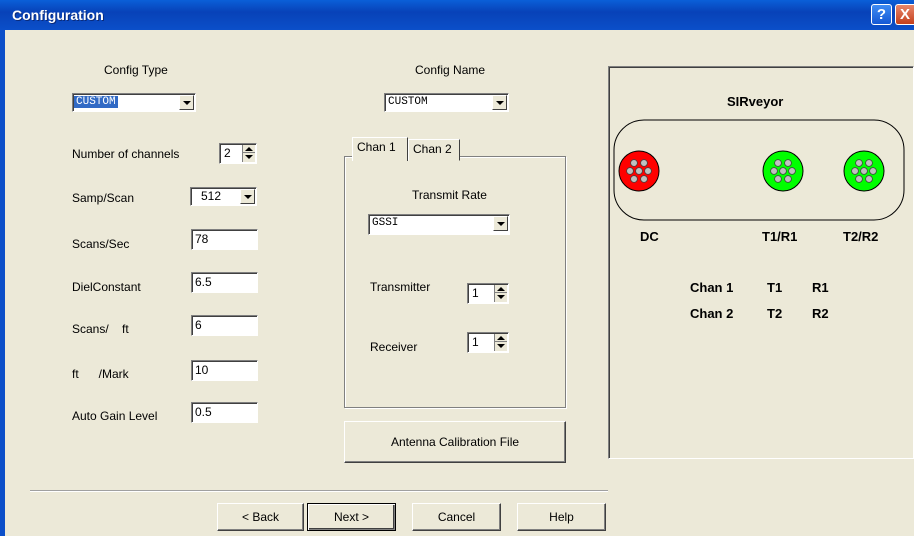 This screenshot has width=914, height=536. What do you see at coordinates (400, 287) in the screenshot?
I see `transmitter-label: Transmitter` at bounding box center [400, 287].